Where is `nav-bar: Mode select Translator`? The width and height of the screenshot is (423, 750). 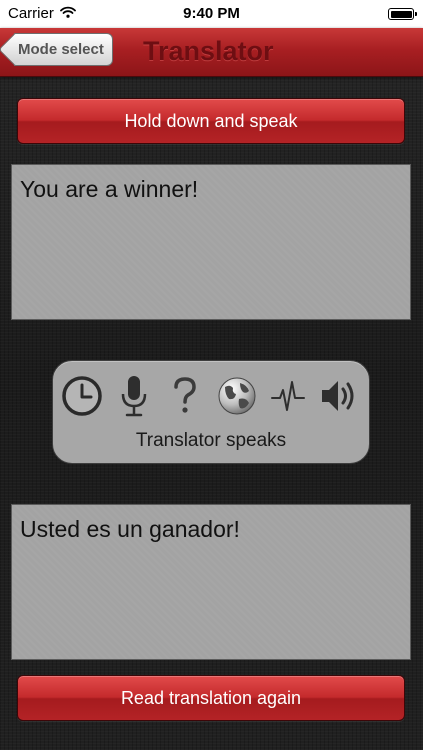 nav-bar: Mode select Translator is located at coordinates (211, 52).